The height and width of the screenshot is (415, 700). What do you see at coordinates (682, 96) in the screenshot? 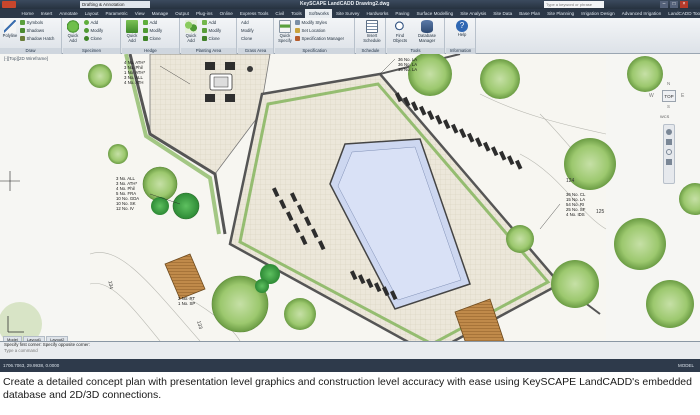
I see `view-cube-east: E` at bounding box center [682, 96].